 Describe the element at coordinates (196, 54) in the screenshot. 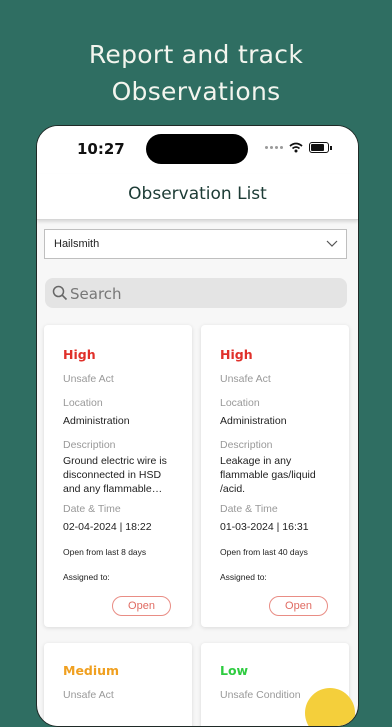

I see `promo-line-1: Report and track` at that location.